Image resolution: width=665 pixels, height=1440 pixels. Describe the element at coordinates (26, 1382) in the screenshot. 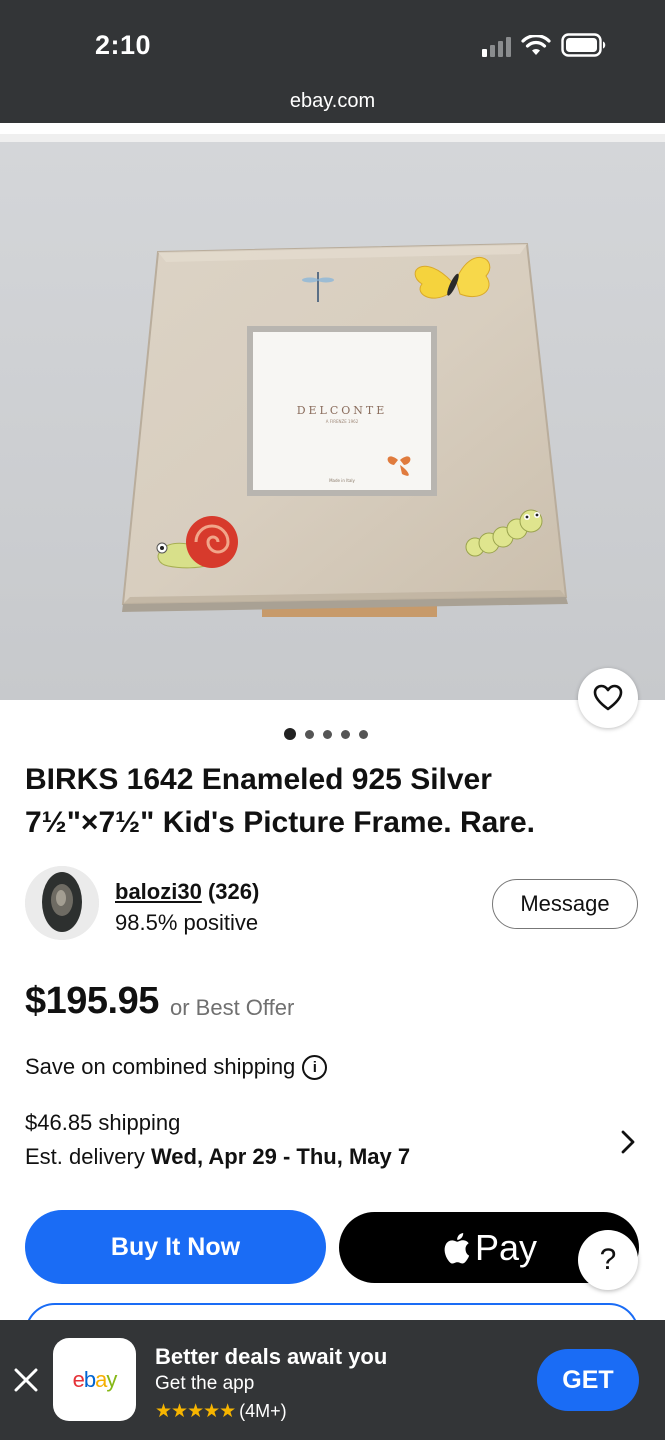

I see `close-icon` at that location.